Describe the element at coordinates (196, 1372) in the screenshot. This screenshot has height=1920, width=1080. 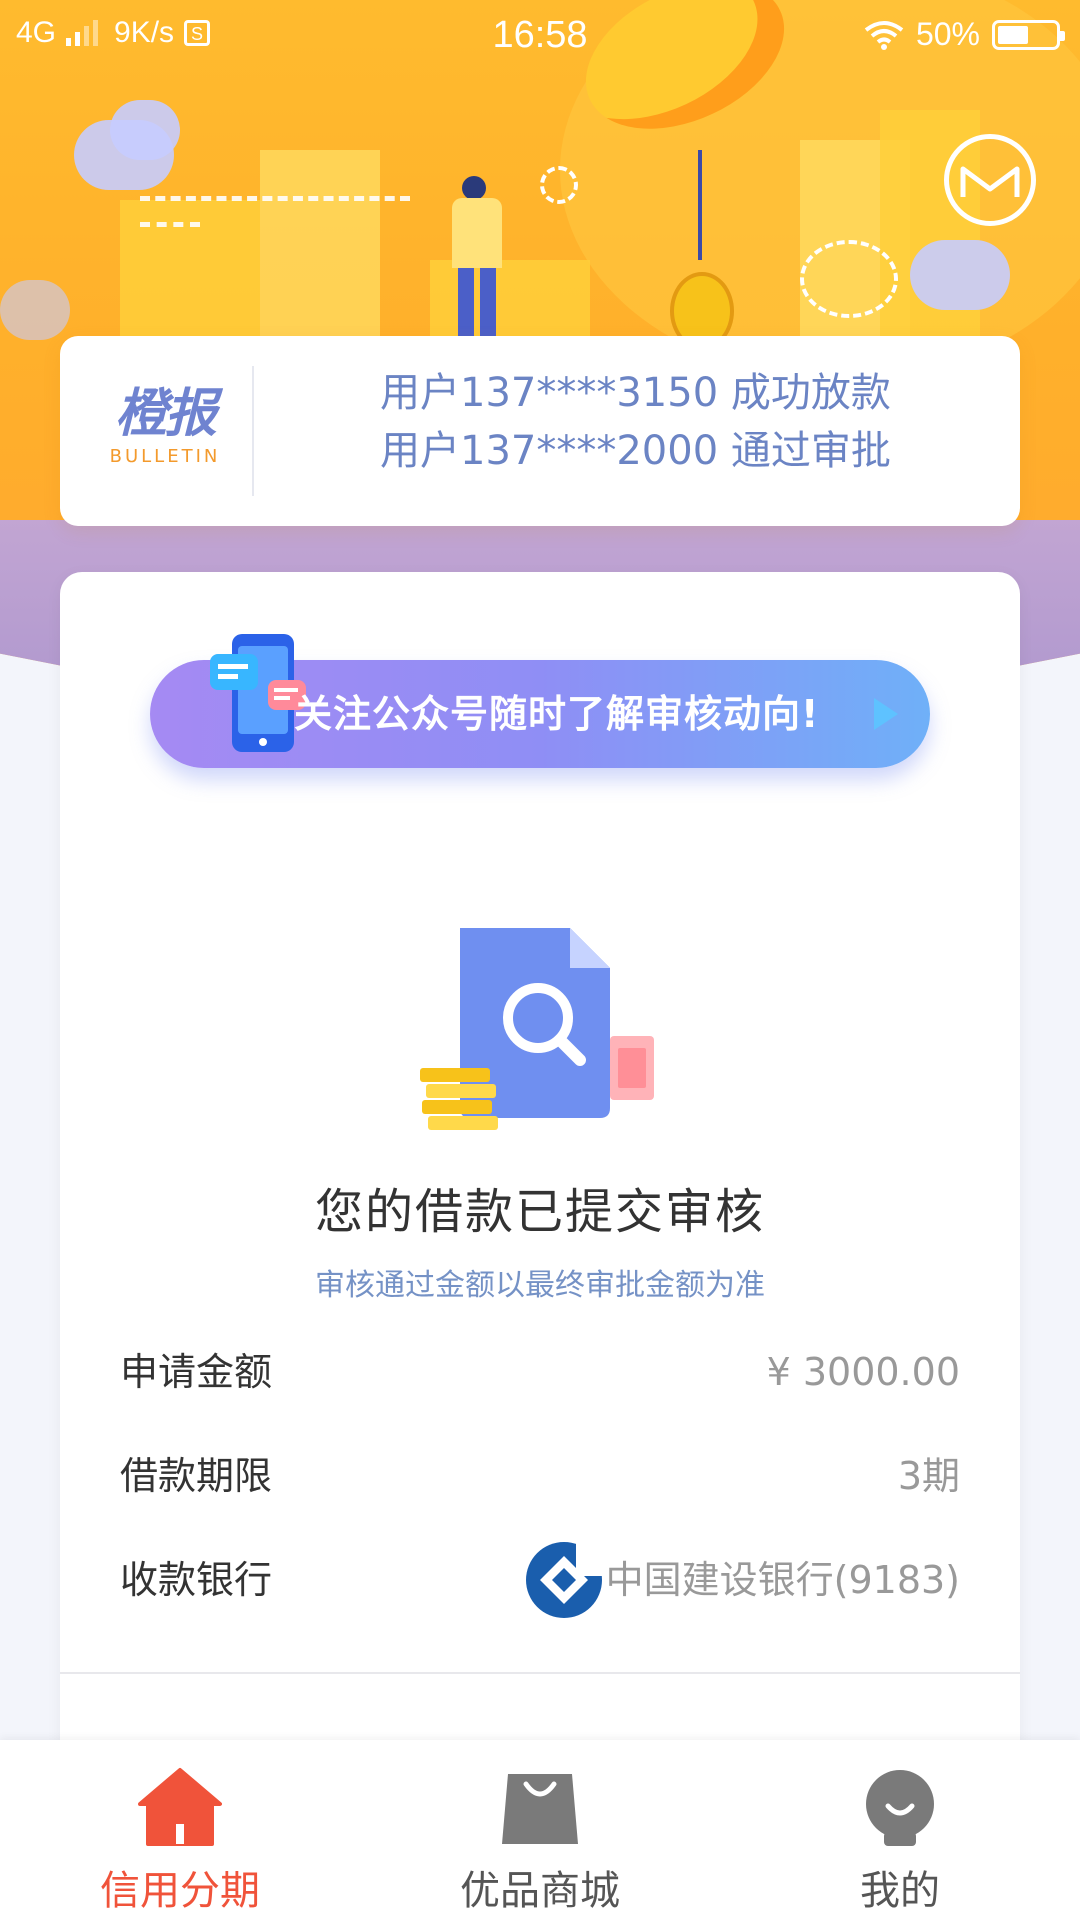
I see `detail-label: 申请金额` at that location.